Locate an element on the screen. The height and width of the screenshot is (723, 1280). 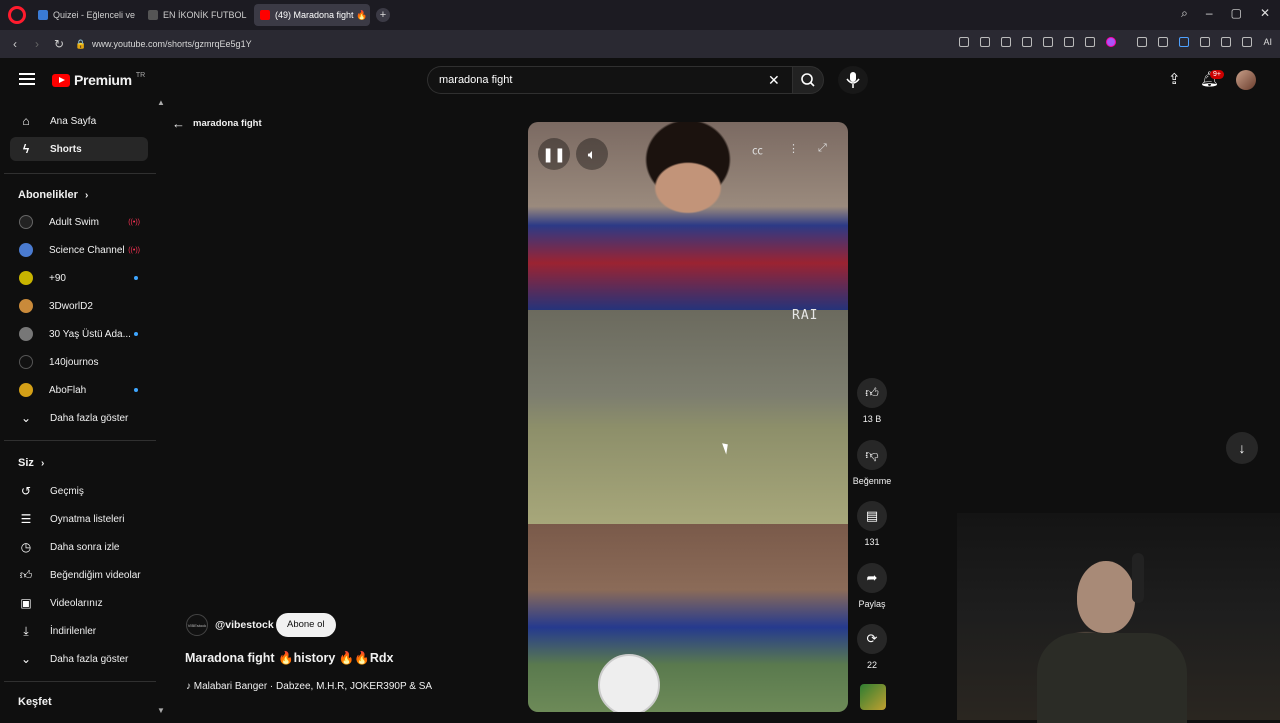
comments-action: ▤ 131 is located at coordinates (872, 524).